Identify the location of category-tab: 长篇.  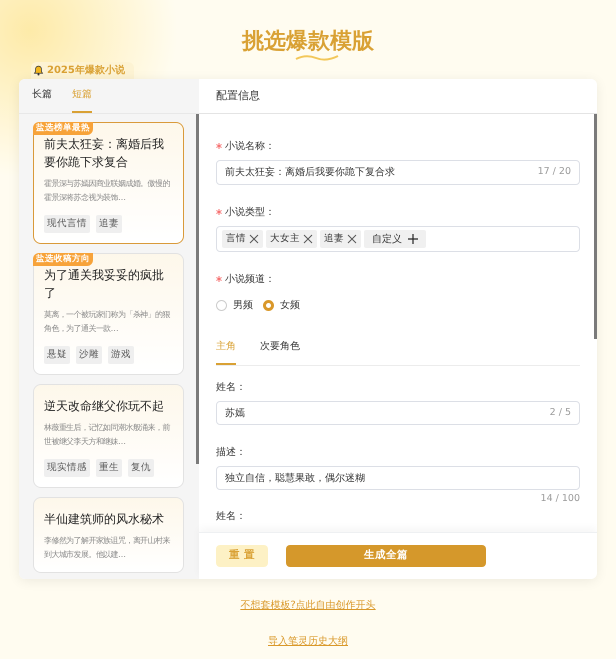
(42, 100).